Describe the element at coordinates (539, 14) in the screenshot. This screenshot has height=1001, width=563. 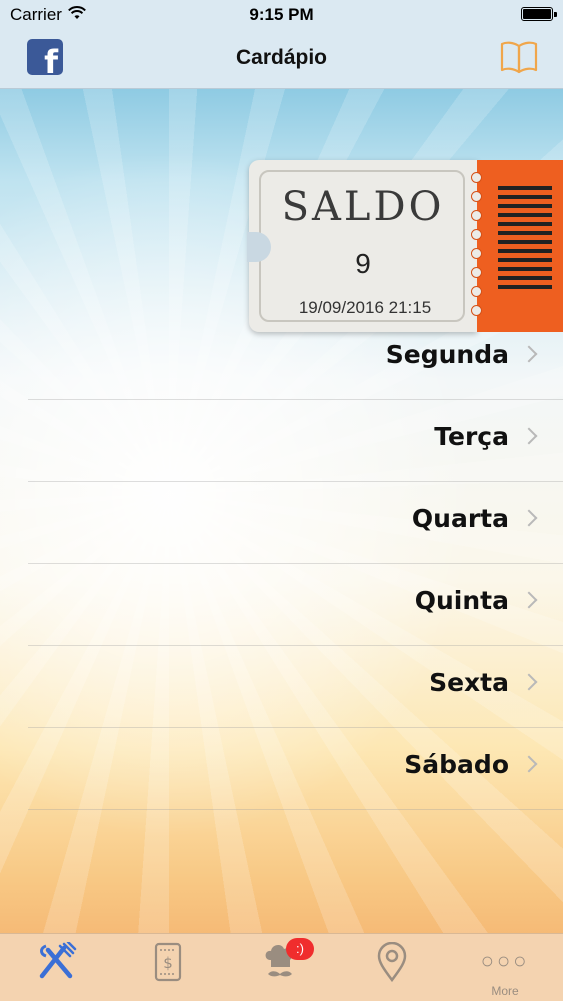
I see `battery-icon` at that location.